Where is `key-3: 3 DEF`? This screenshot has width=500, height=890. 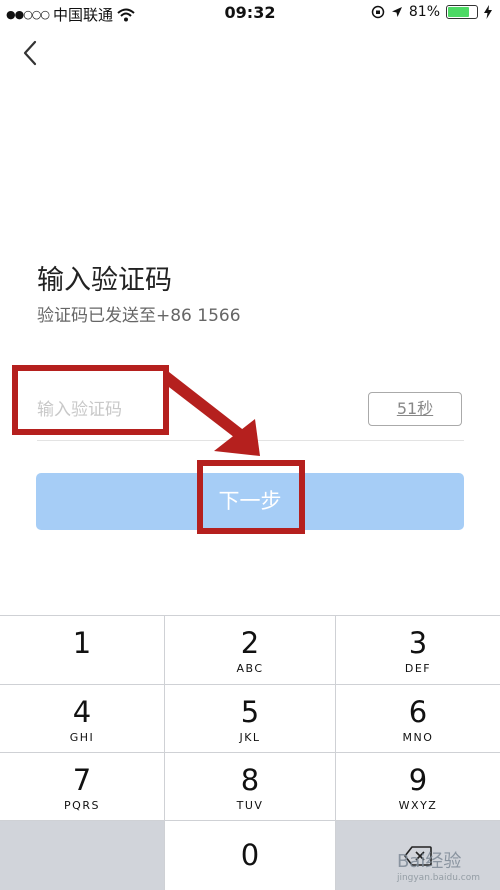
key-3: 3 DEF is located at coordinates (418, 650).